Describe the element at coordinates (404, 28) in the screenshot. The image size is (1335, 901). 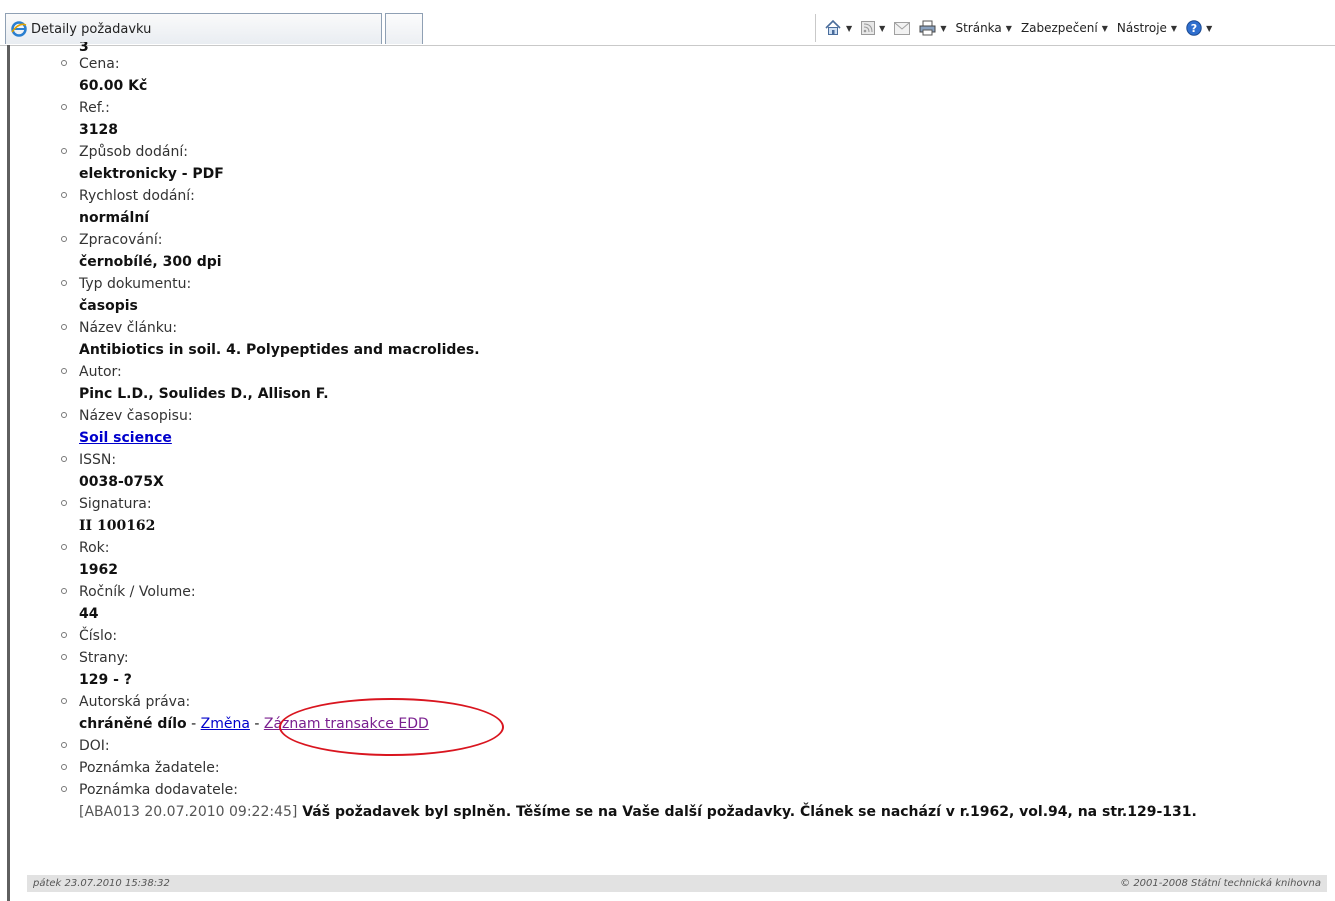
I see `new-tab-button` at that location.